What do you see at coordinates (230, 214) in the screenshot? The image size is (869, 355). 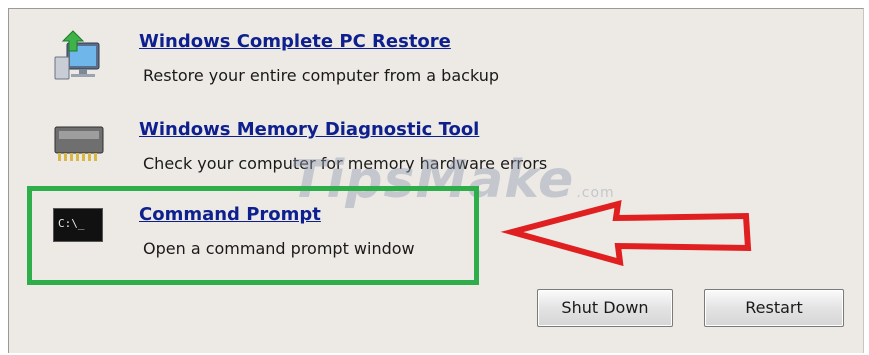 I see `command-prompt-link: Command Prompt` at bounding box center [230, 214].